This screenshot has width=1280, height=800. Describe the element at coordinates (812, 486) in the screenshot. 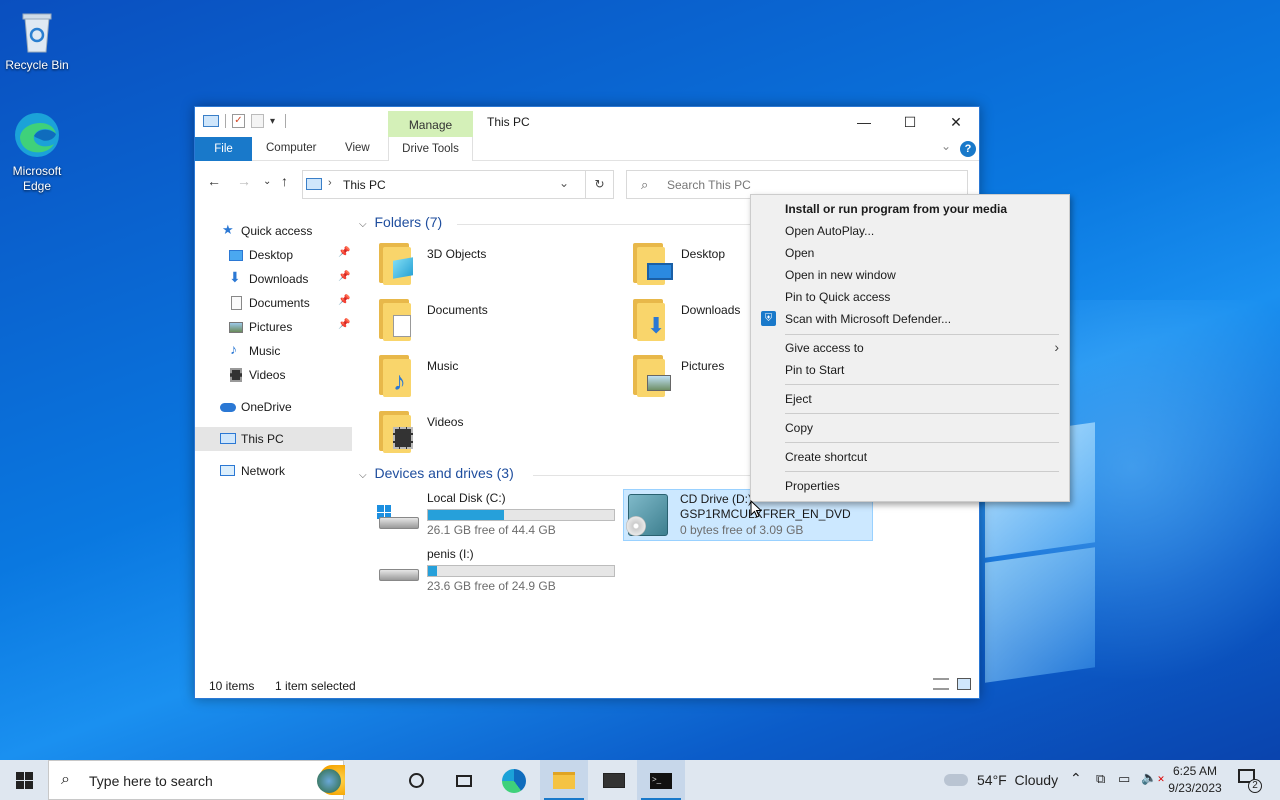

I see `menu-item-label: Properties` at that location.